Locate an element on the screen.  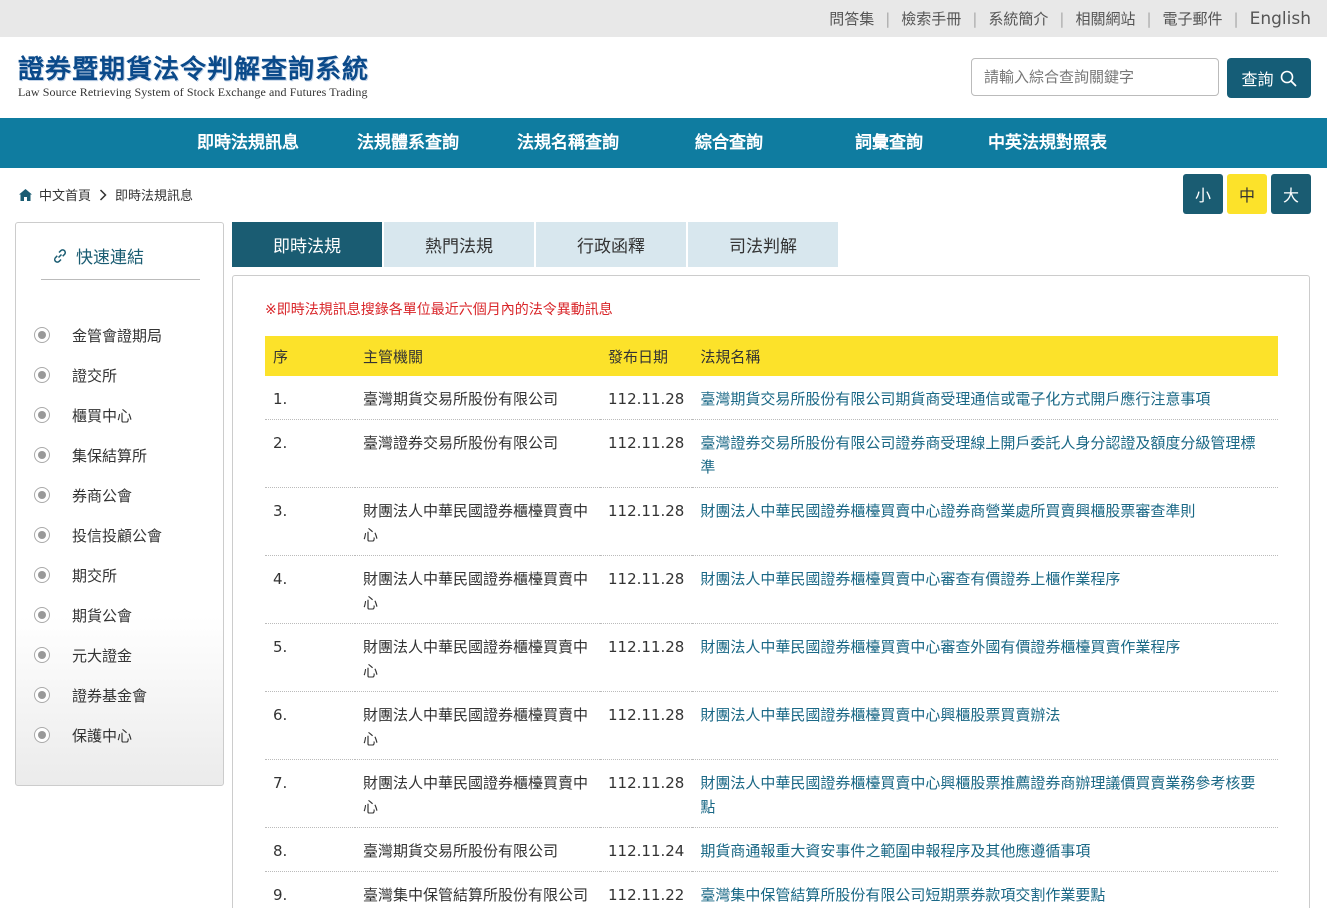
sidebar-item-securities-association: 券商公會 is located at coordinates (98, 495).